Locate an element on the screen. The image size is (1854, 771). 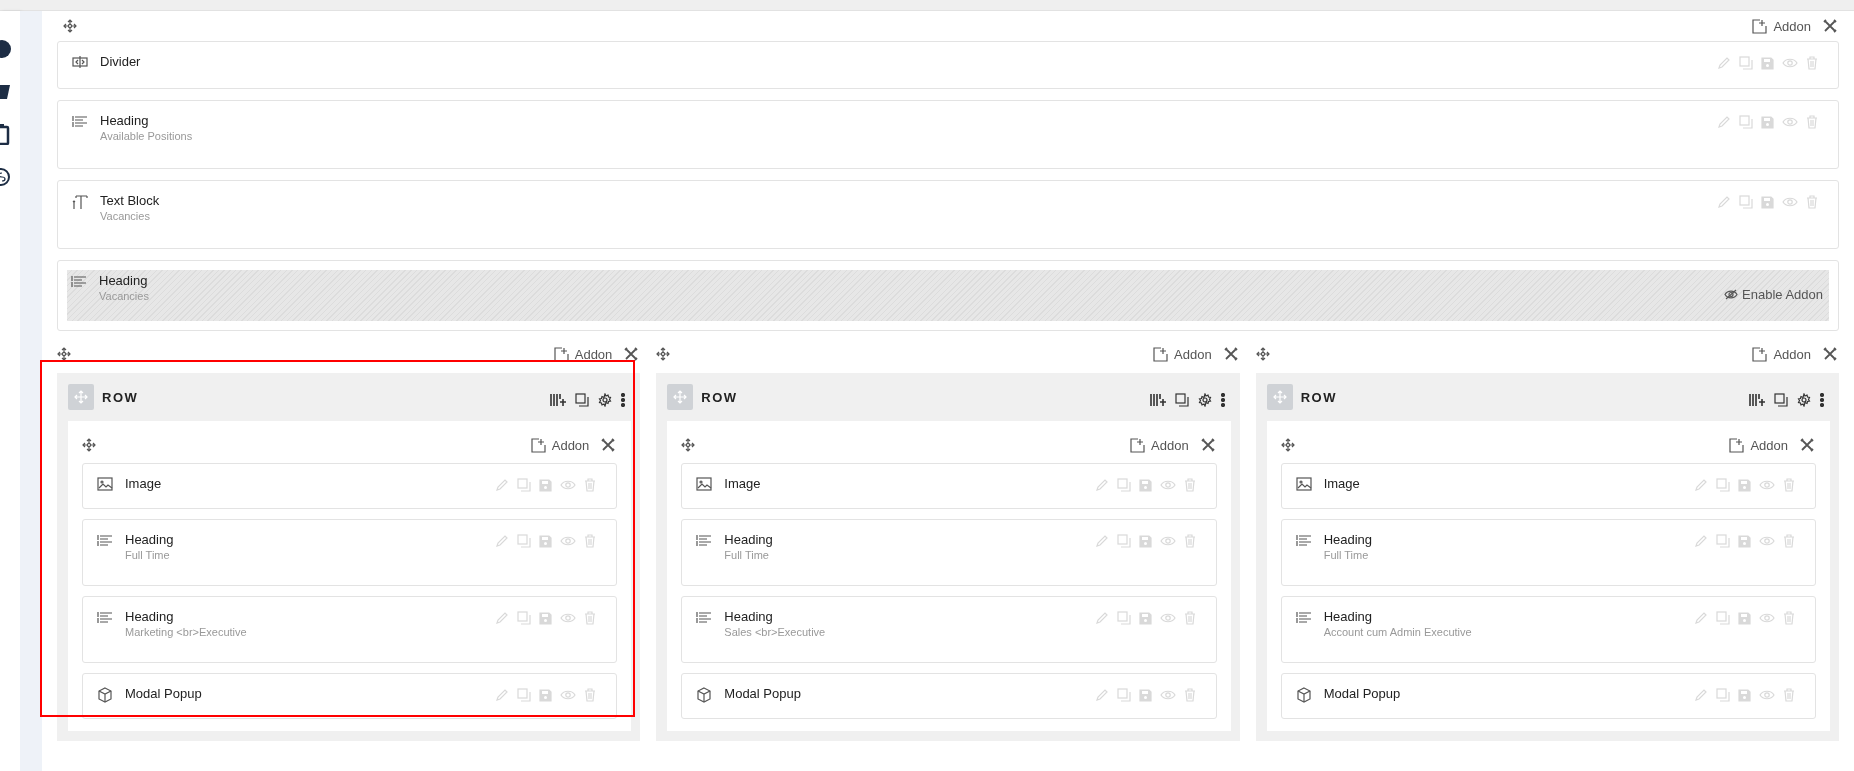
add-addon-icon is located at coordinates (1138, 445).